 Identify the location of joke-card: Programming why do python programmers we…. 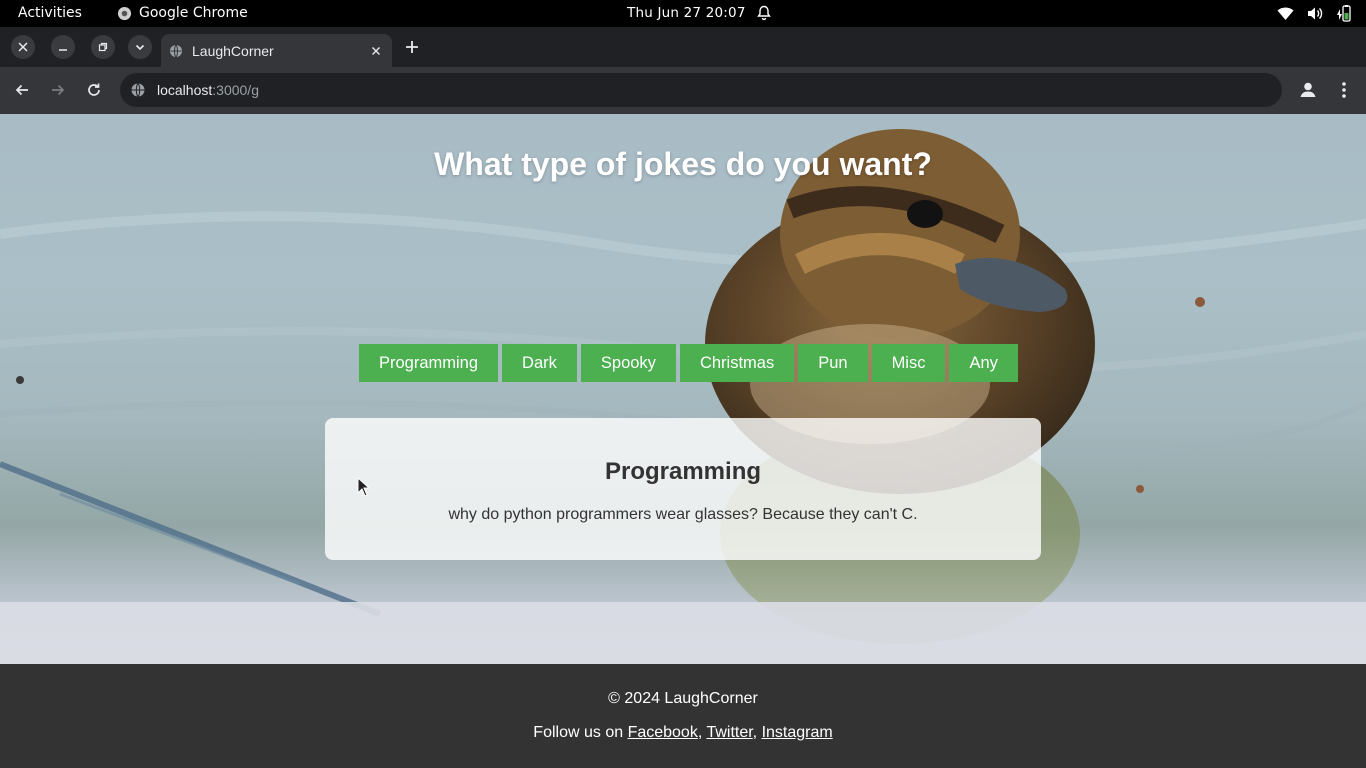
(683, 489).